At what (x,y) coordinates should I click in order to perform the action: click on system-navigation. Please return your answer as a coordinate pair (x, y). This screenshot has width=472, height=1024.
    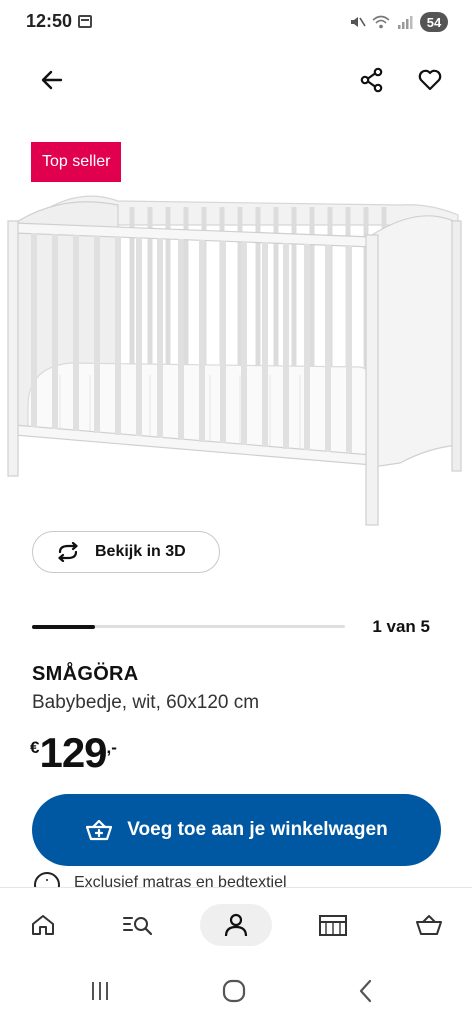
    Looking at the image, I should click on (236, 992).